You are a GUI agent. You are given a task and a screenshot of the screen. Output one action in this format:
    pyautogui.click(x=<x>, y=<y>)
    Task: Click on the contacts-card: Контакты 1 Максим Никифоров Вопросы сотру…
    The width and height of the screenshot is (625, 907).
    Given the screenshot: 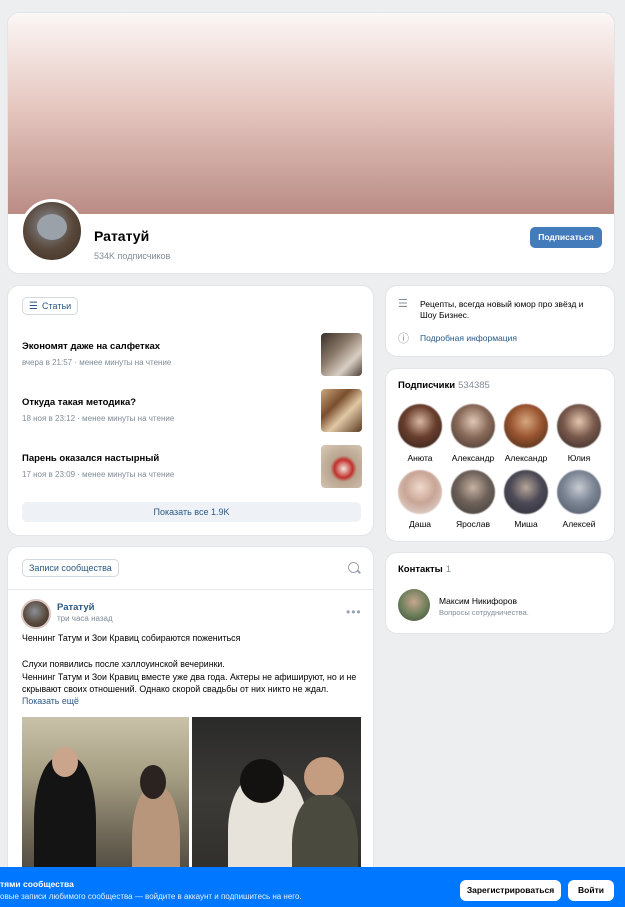 What is the action you would take?
    pyautogui.click(x=500, y=593)
    